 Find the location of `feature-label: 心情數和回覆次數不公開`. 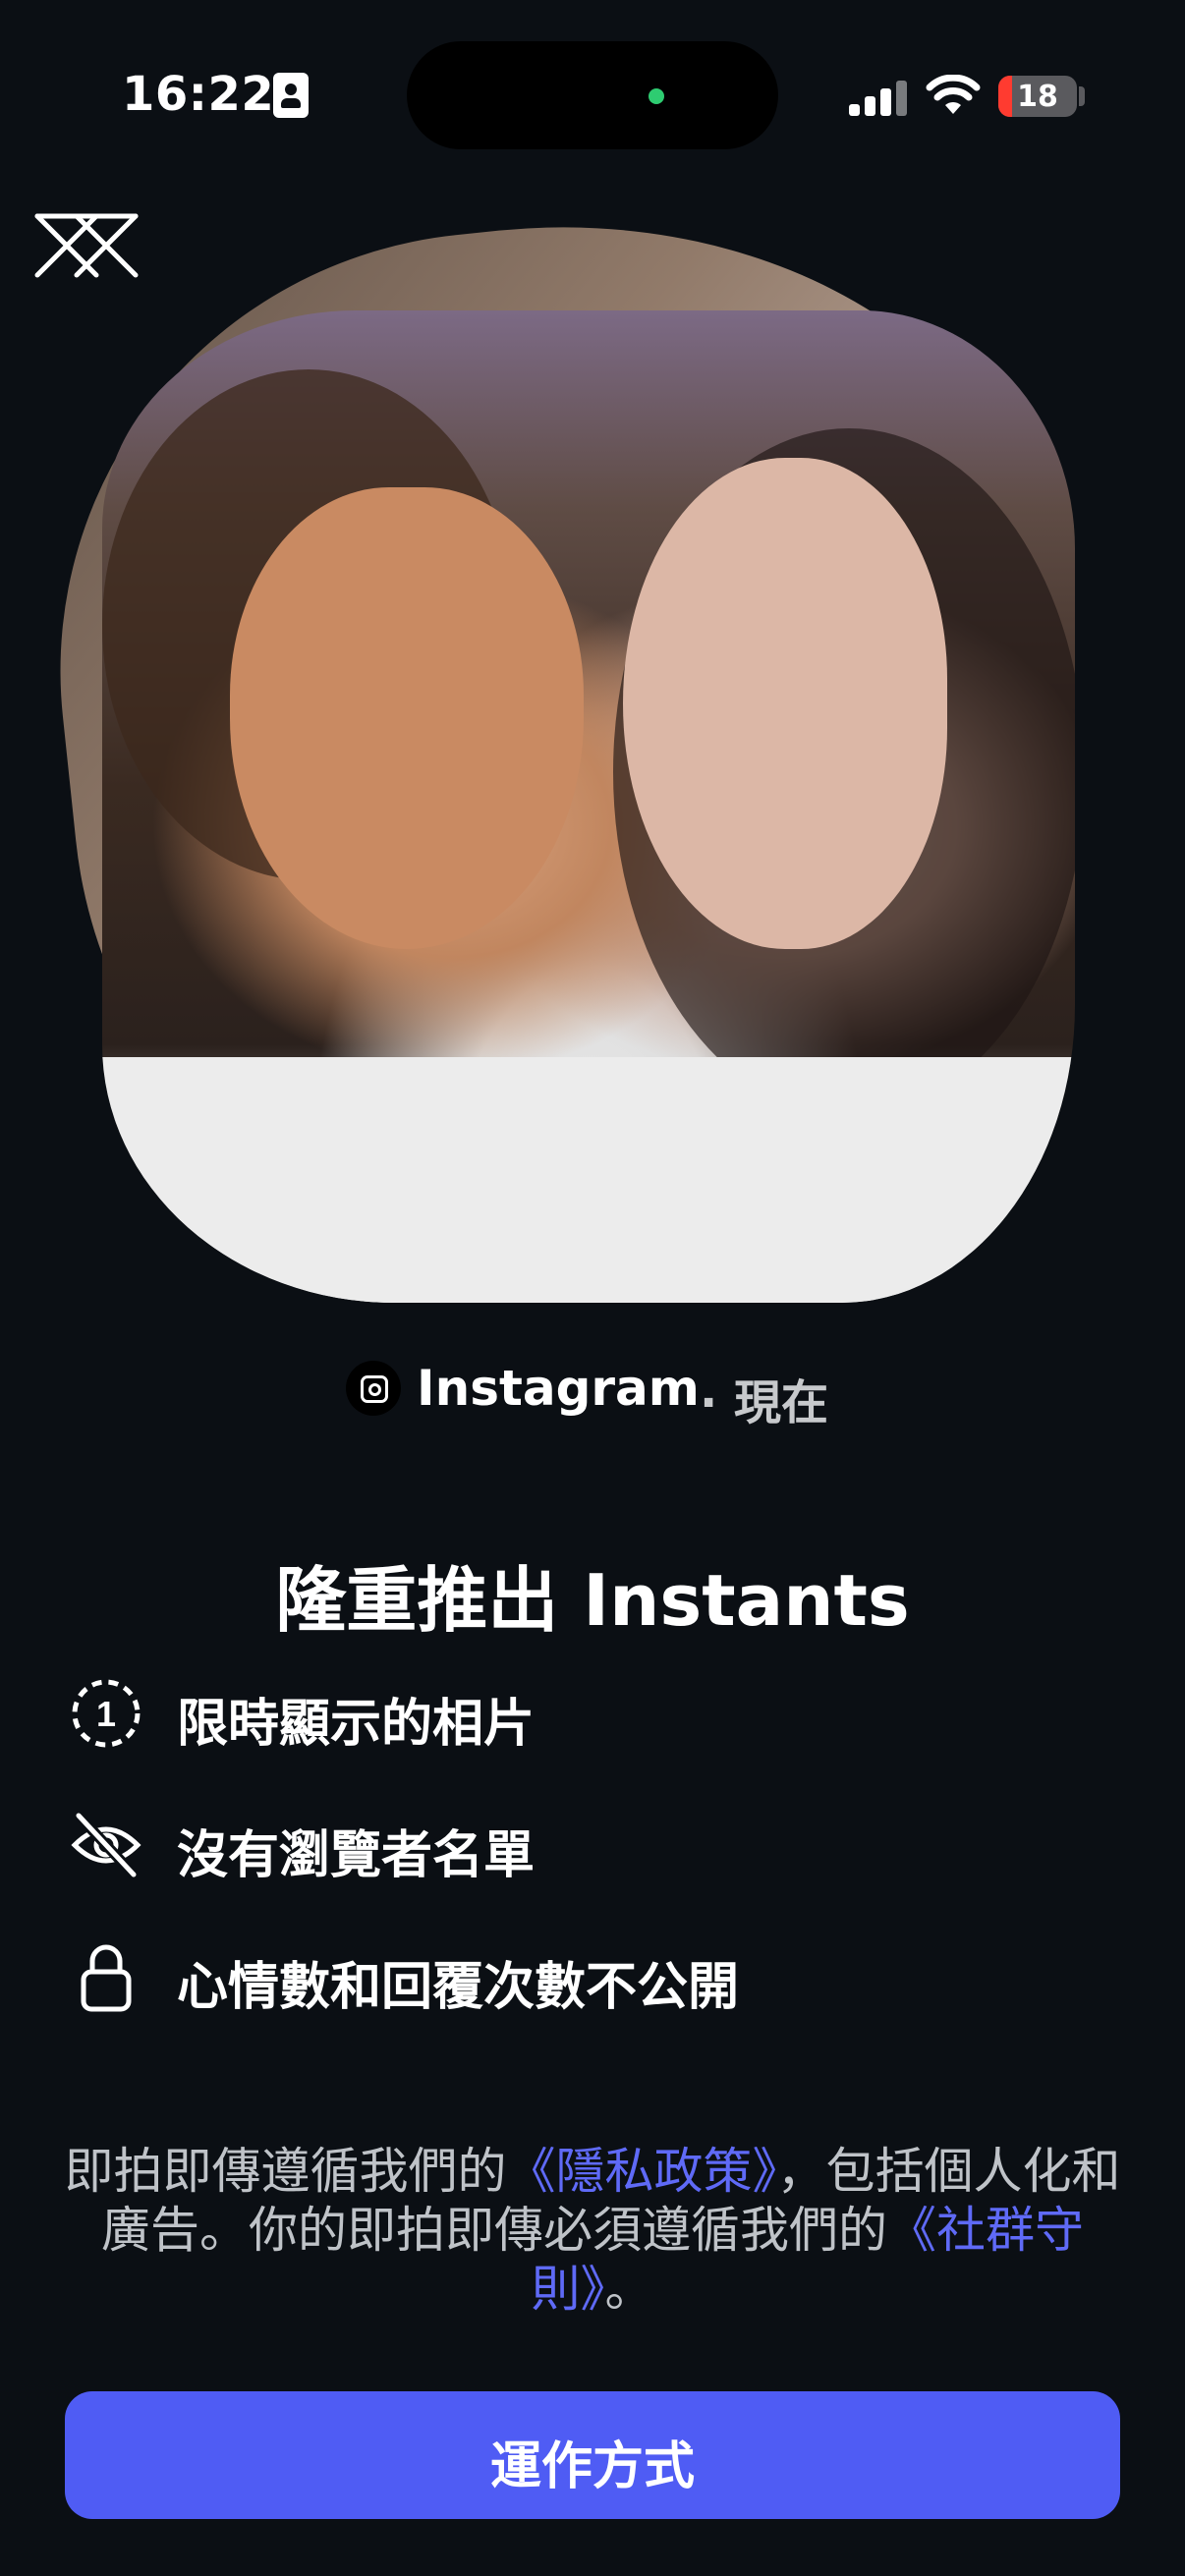

feature-label: 心情數和回覆次數不公開 is located at coordinates (459, 1987).